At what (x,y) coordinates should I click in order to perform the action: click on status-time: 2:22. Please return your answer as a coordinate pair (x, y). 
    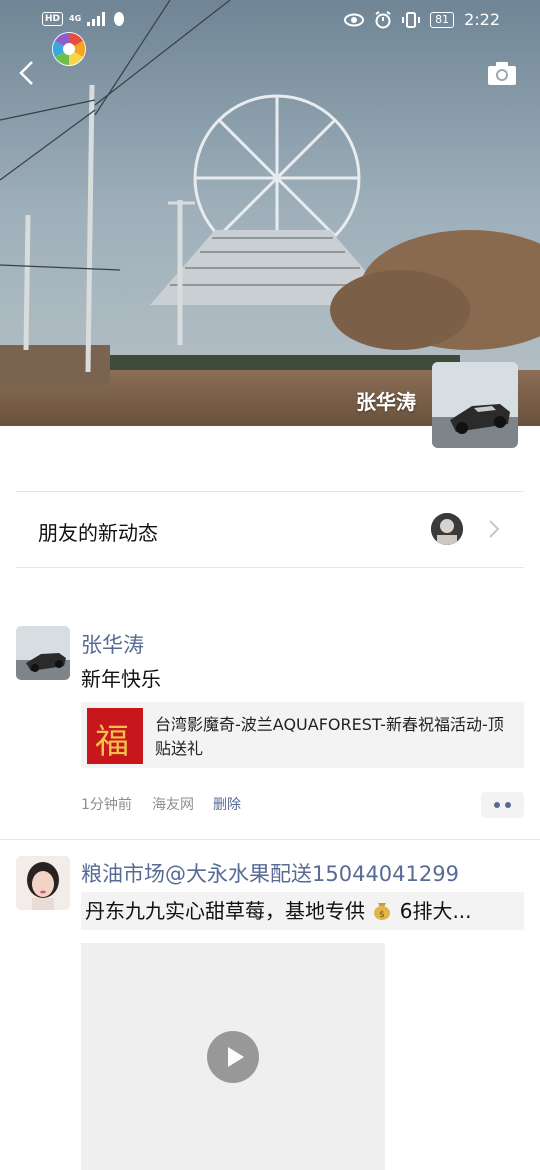
    Looking at the image, I should click on (482, 19).